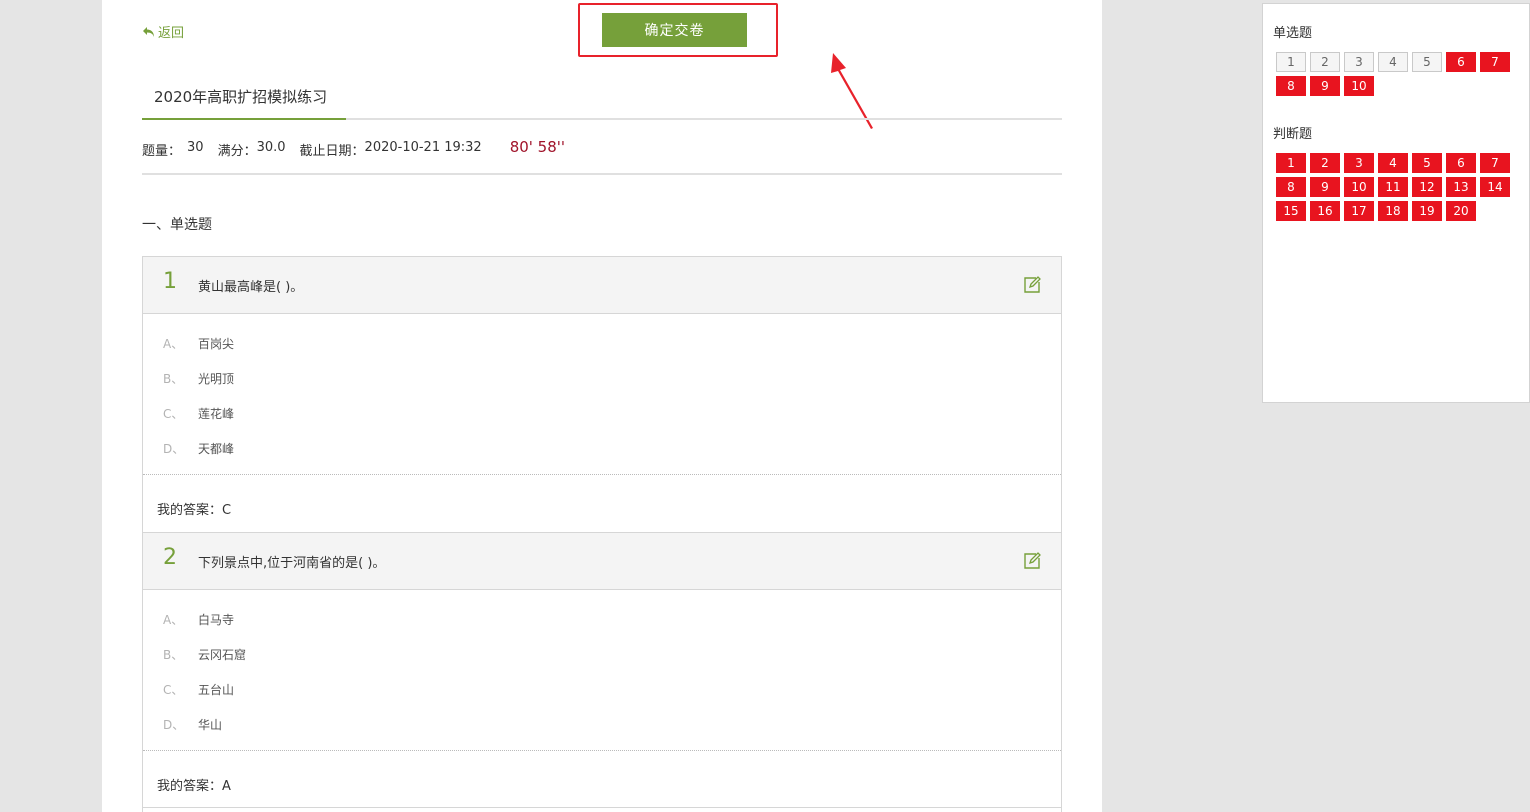  What do you see at coordinates (216, 344) in the screenshot?
I see `option-text: 百岗尖` at bounding box center [216, 344].